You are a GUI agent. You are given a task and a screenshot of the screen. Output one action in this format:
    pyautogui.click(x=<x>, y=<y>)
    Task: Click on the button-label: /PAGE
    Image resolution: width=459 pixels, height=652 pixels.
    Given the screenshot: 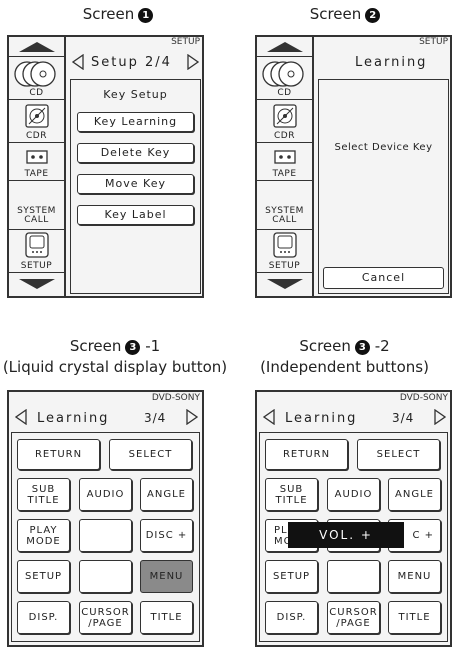 What is the action you would take?
    pyautogui.click(x=353, y=623)
    